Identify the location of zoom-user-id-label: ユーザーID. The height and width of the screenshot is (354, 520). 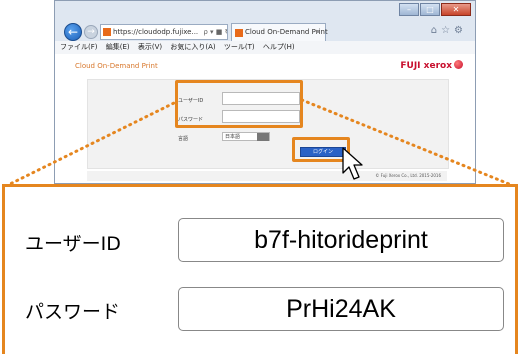
(73, 244).